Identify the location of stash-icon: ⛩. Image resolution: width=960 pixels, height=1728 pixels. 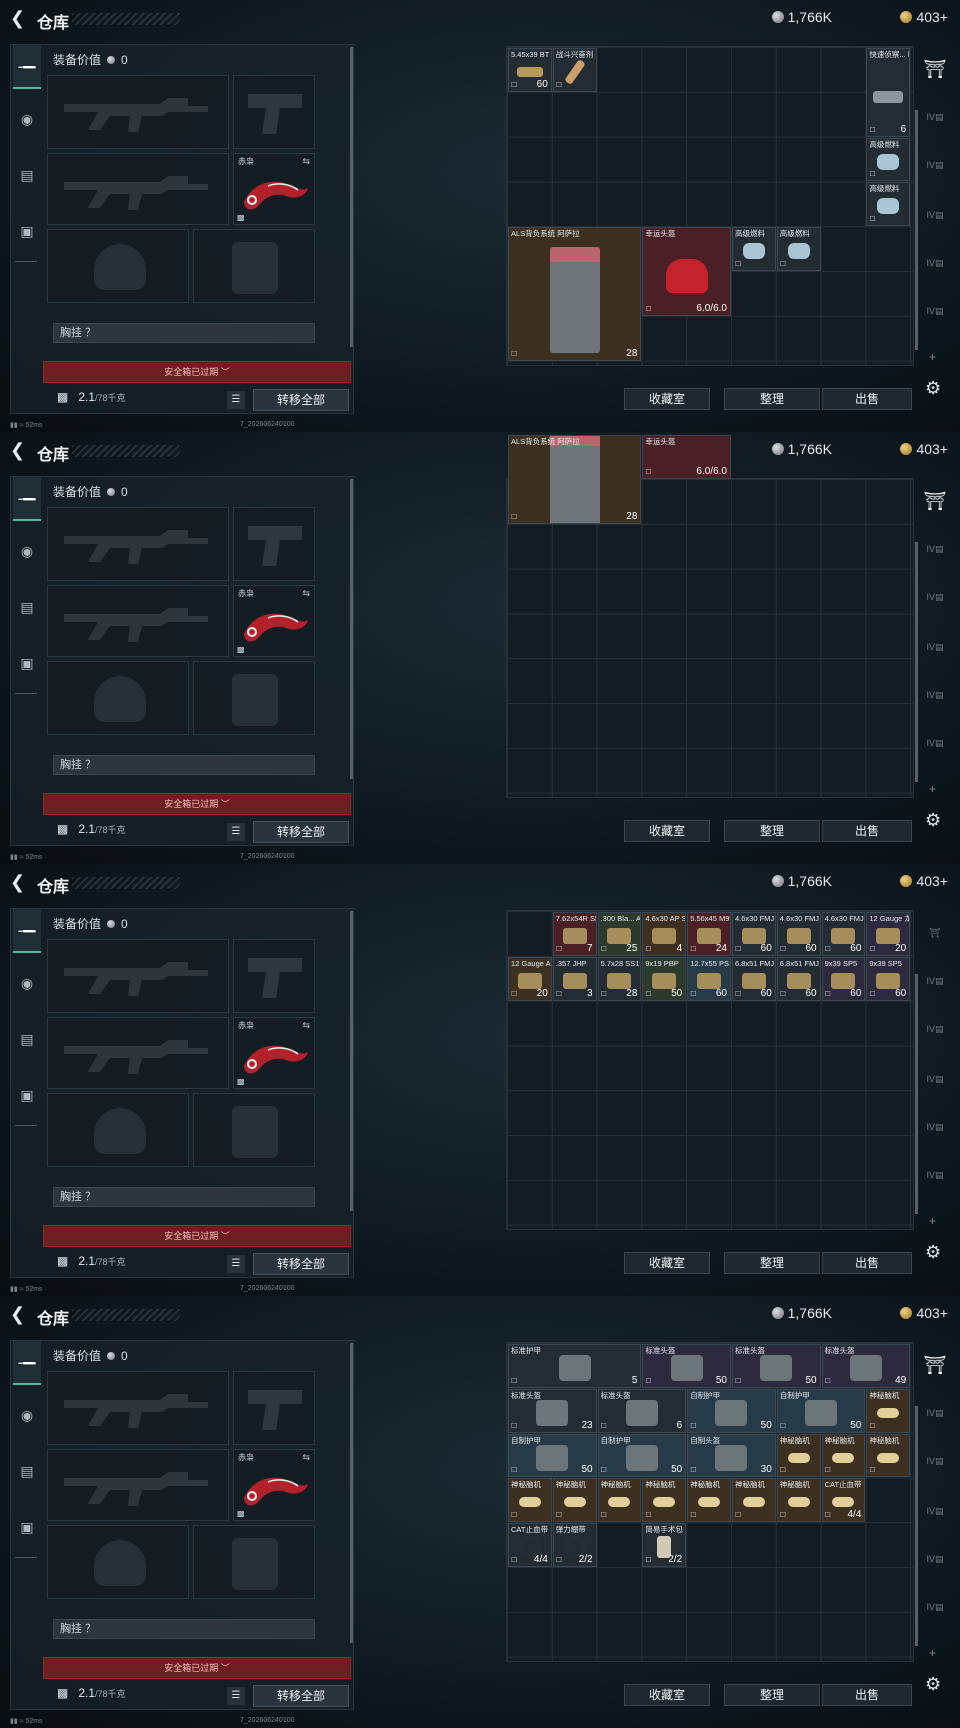
(935, 501).